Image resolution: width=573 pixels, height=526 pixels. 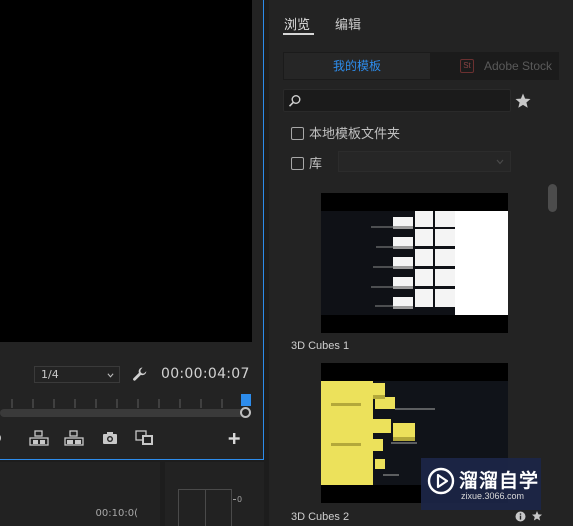 I want to click on active-tab-indicator, so click(x=298, y=34).